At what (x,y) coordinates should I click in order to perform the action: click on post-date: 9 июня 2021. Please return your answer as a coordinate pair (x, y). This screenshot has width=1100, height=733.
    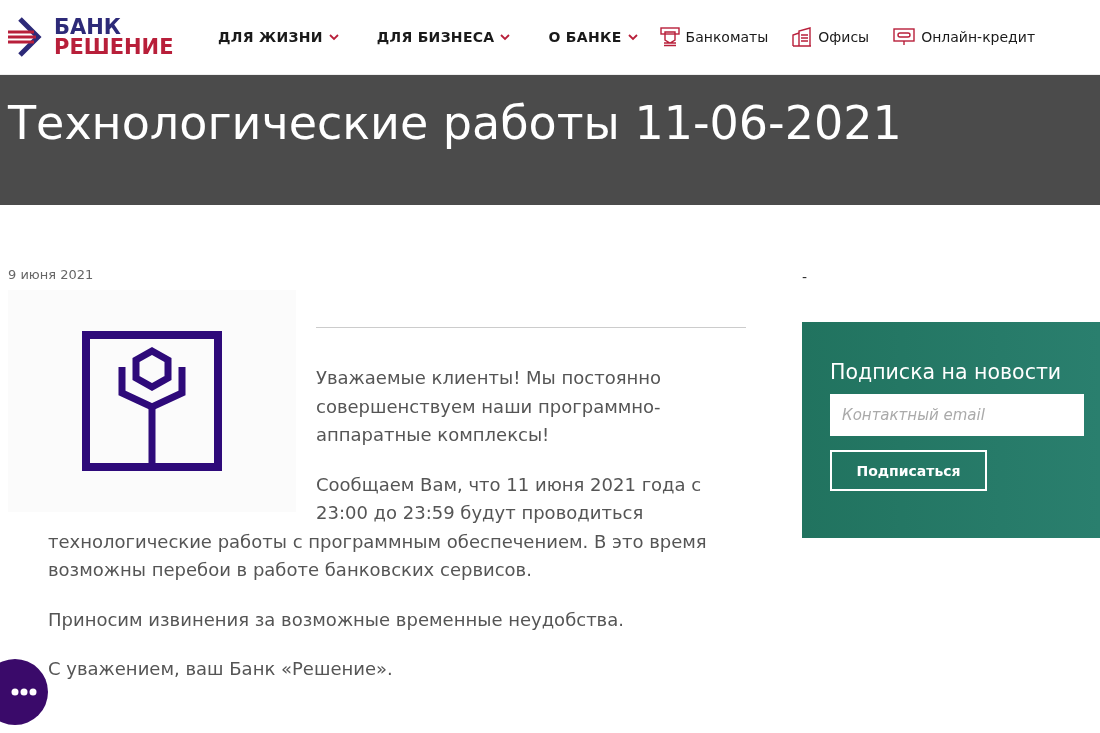
    Looking at the image, I should click on (51, 275).